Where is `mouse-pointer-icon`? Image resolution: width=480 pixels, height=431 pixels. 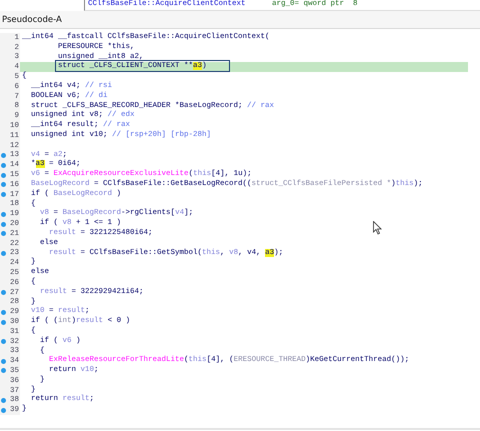
mouse-pointer-icon is located at coordinates (377, 228).